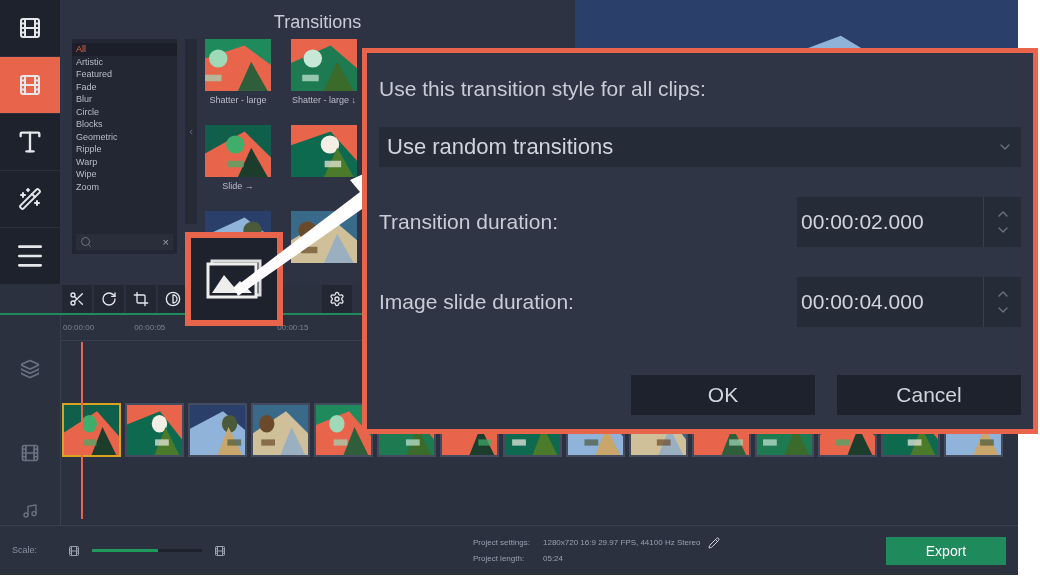 This screenshot has width=1040, height=578. Describe the element at coordinates (30, 199) in the screenshot. I see `wand-icon` at that location.